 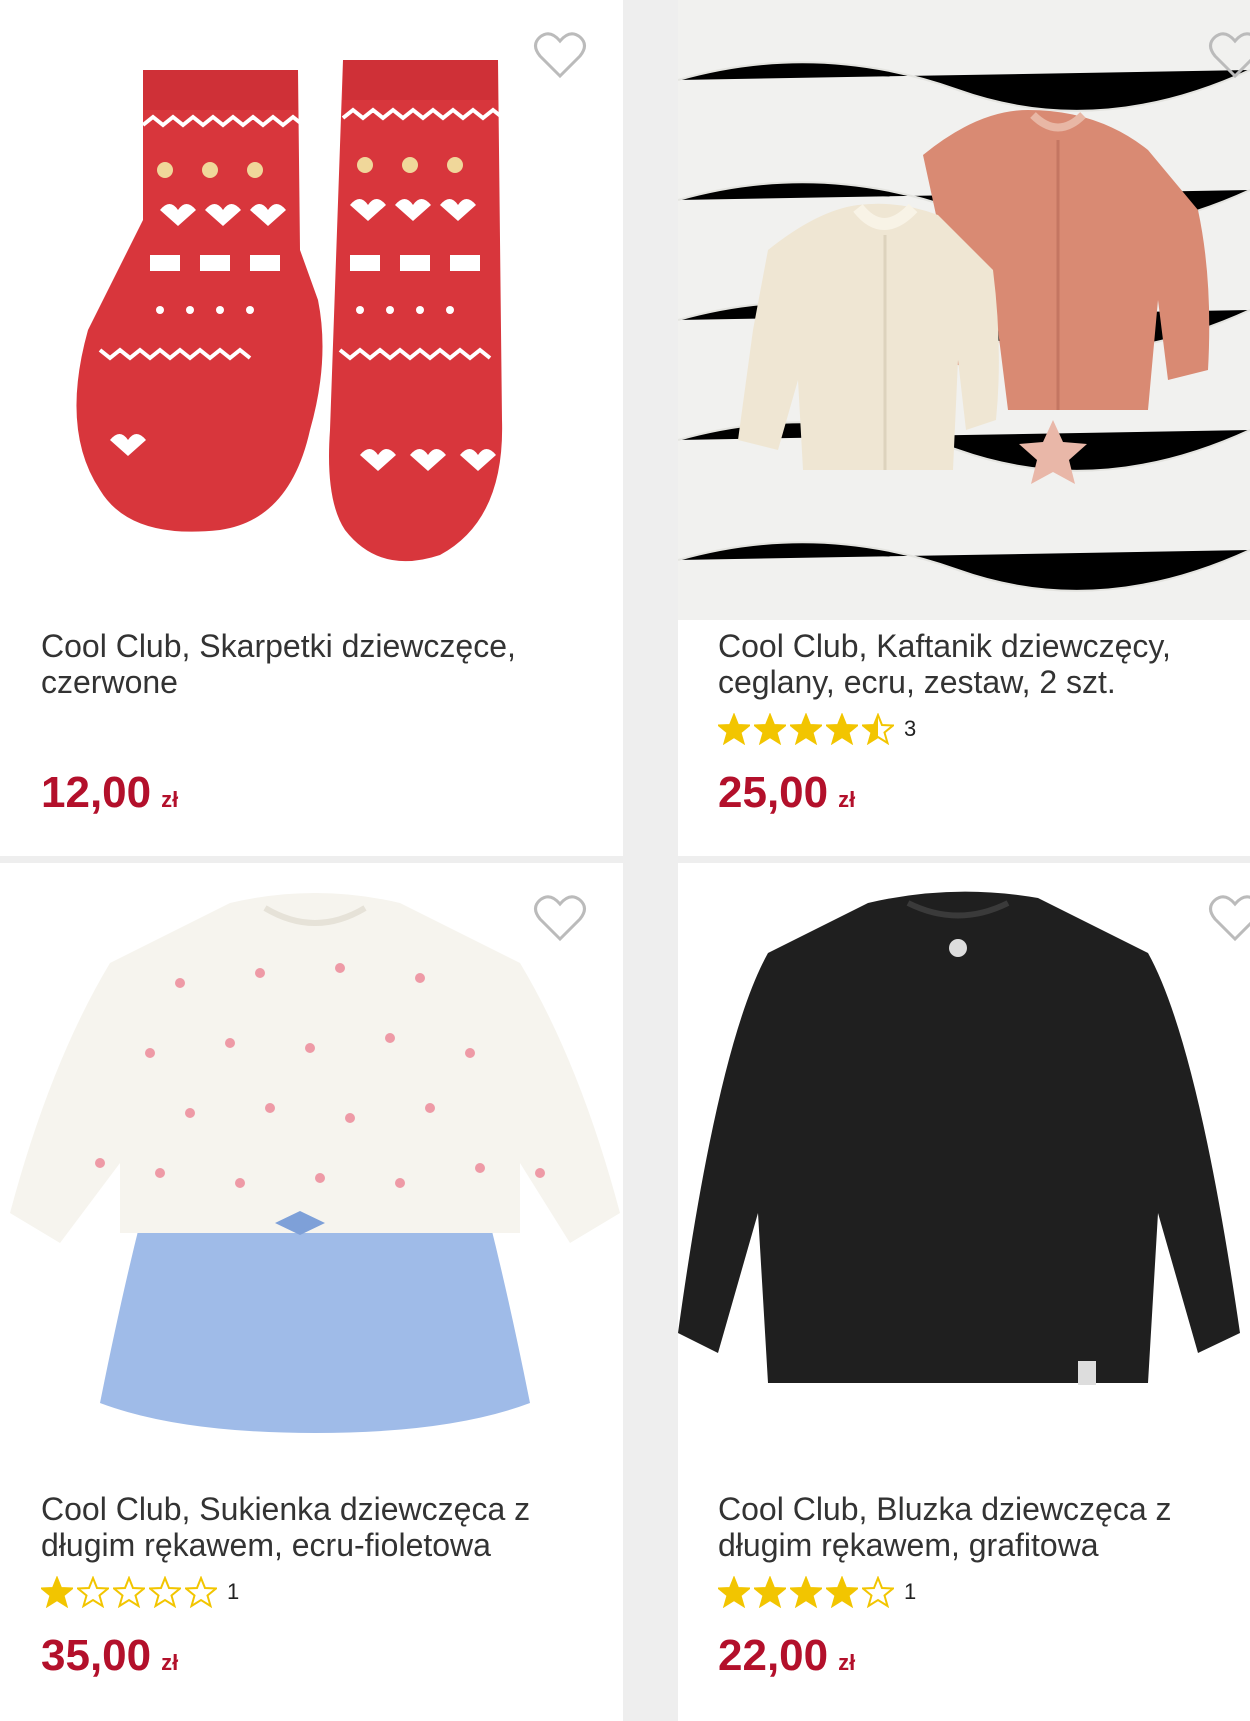 I want to click on rating-stars: 3, so click(x=817, y=729).